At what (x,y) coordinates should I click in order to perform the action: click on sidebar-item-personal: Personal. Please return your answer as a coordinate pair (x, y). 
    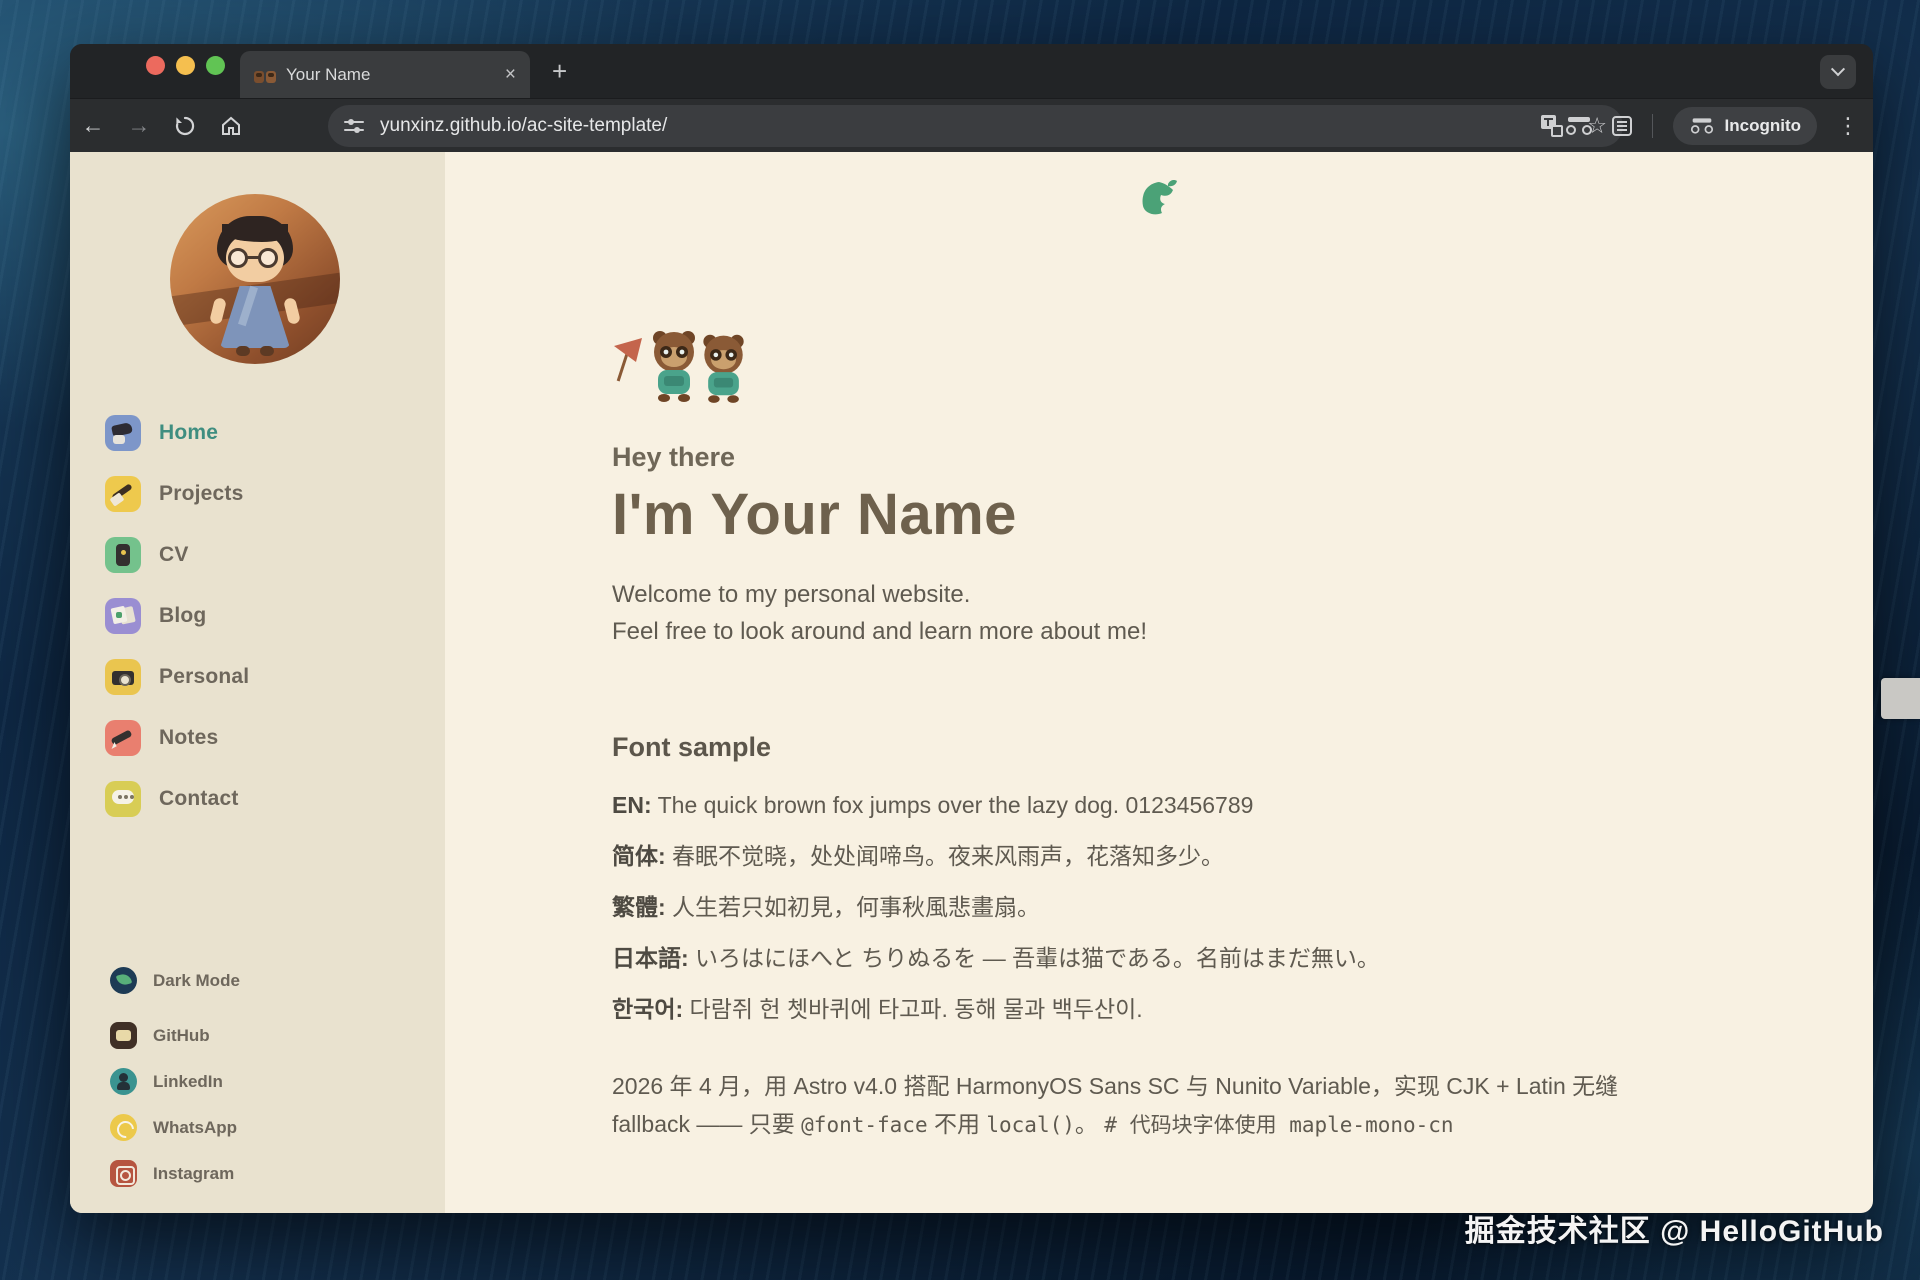
    Looking at the image, I should click on (177, 677).